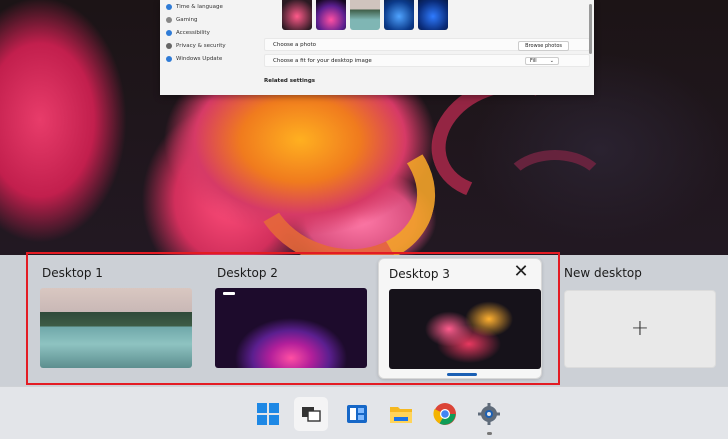 This screenshot has width=728, height=439. I want to click on start-button, so click(268, 414).